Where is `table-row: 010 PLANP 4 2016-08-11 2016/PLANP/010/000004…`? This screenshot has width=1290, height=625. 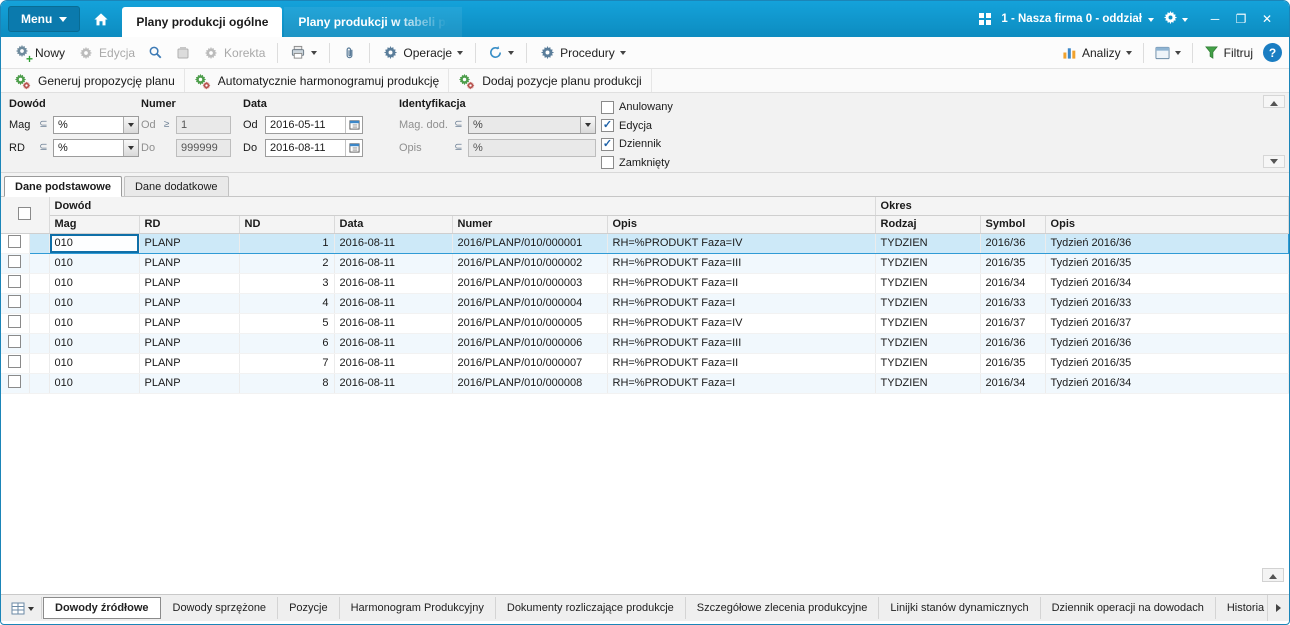
table-row: 010 PLANP 4 2016-08-11 2016/PLANP/010/000004… is located at coordinates (645, 303).